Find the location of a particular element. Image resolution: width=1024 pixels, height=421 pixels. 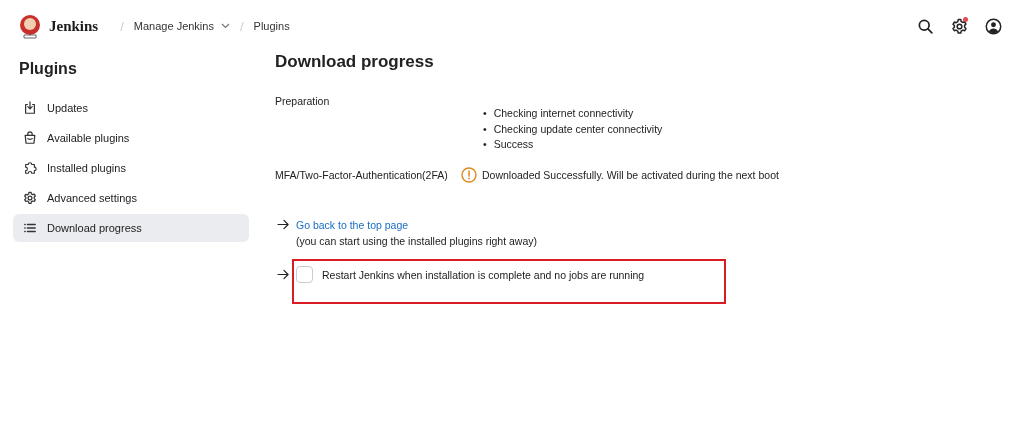

gear-icon is located at coordinates (30, 198).